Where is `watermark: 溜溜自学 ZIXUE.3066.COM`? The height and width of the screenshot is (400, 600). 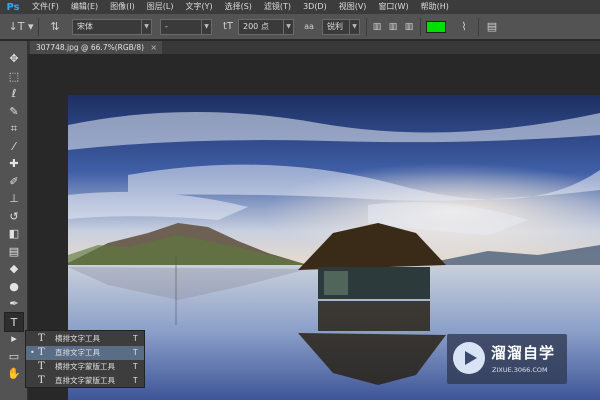
watermark: 溜溜自学 ZIXUE.3066.COM is located at coordinates (507, 359).